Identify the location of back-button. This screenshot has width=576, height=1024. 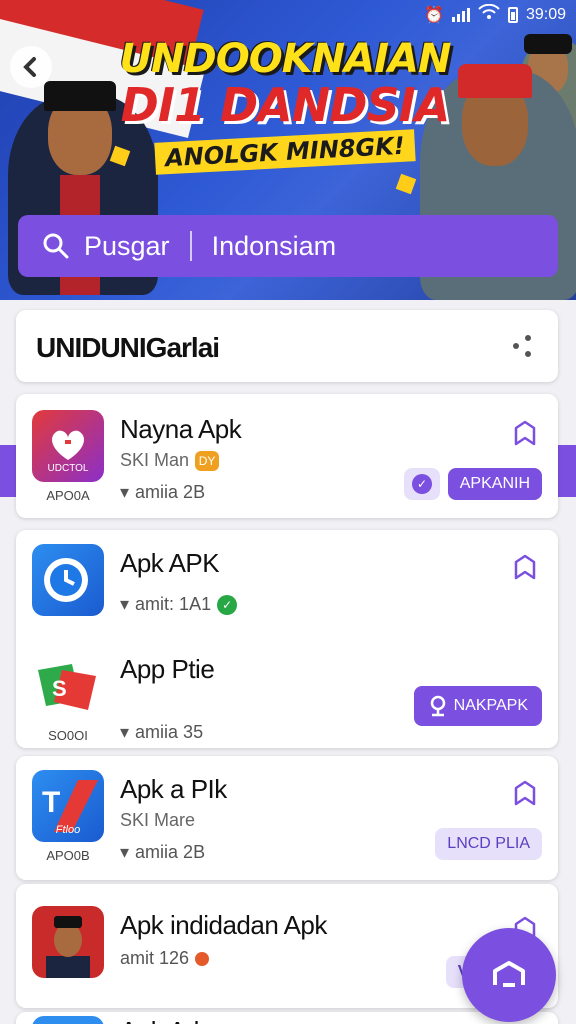
(31, 67).